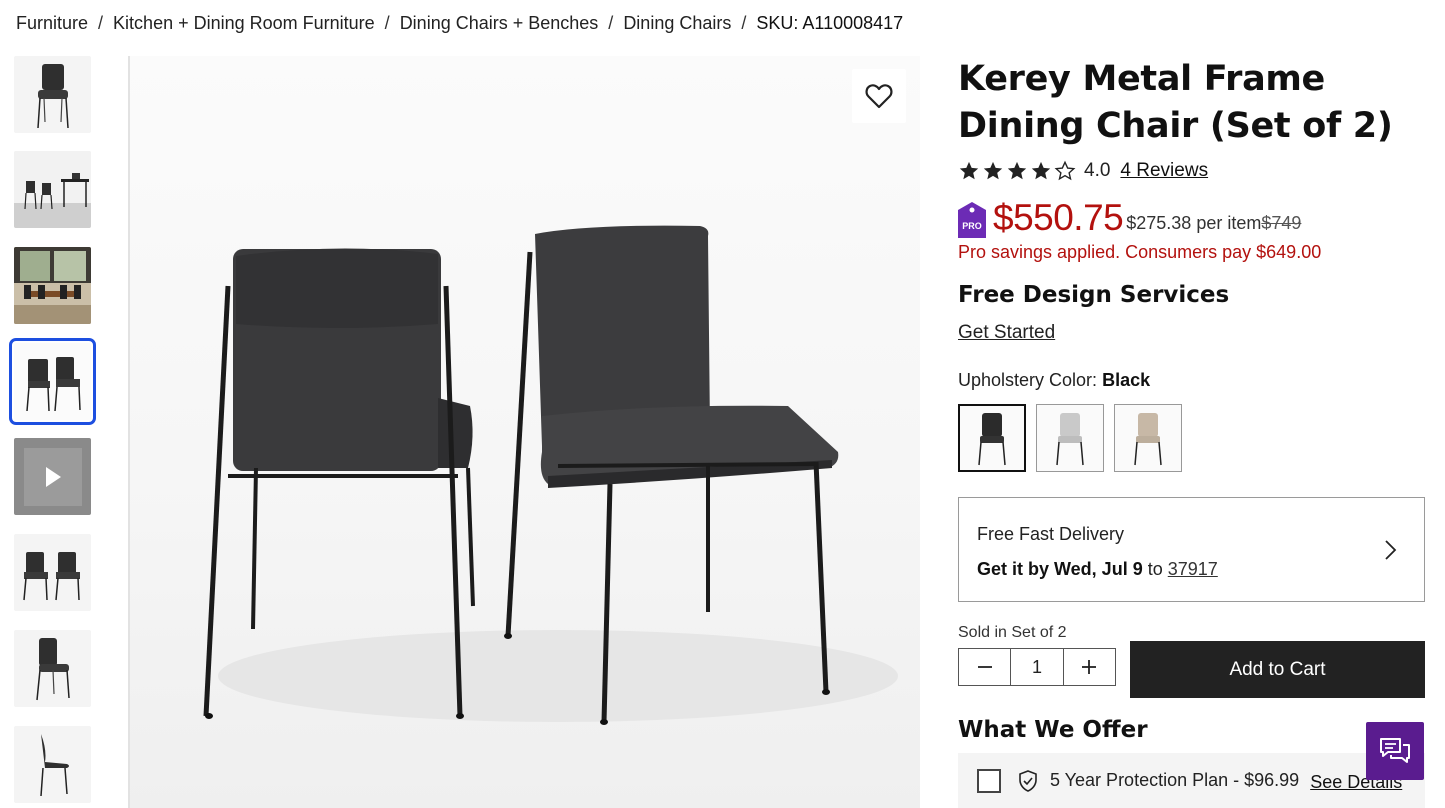 The height and width of the screenshot is (808, 1445). I want to click on original-price: $749, so click(1281, 223).